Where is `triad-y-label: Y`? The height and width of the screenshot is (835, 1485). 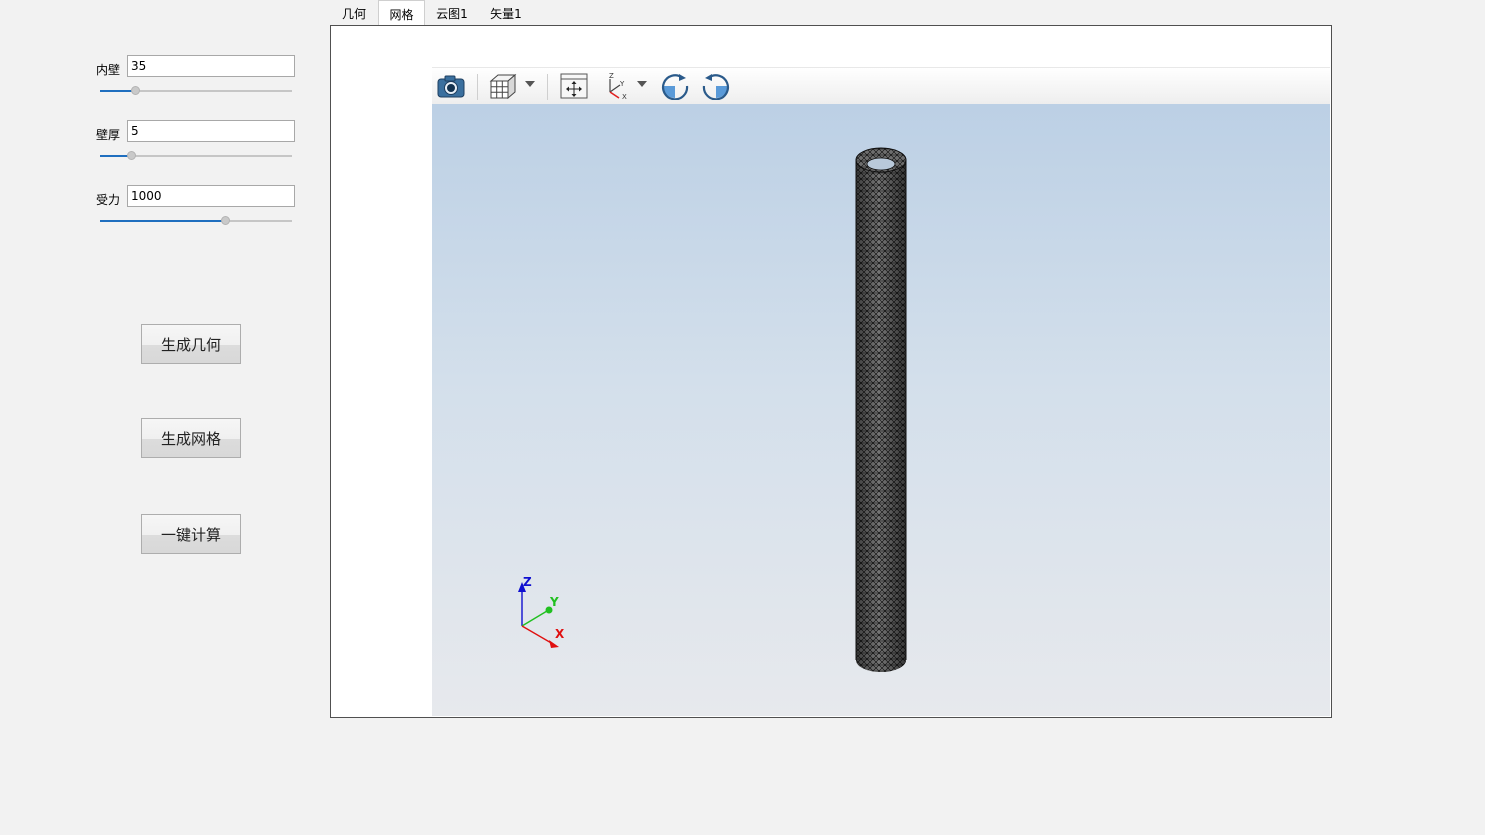 triad-y-label: Y is located at coordinates (554, 602).